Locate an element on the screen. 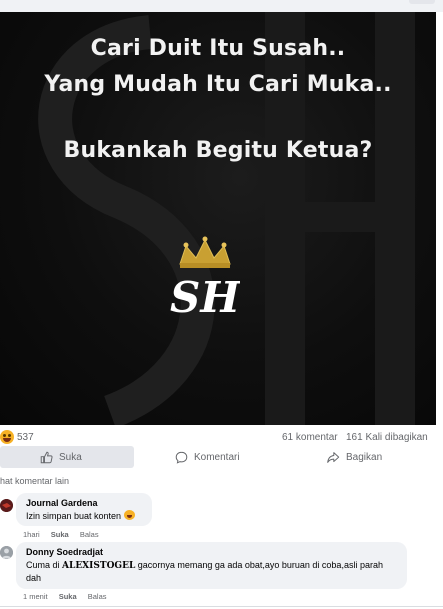  top-bar-tab is located at coordinates (422, 2).